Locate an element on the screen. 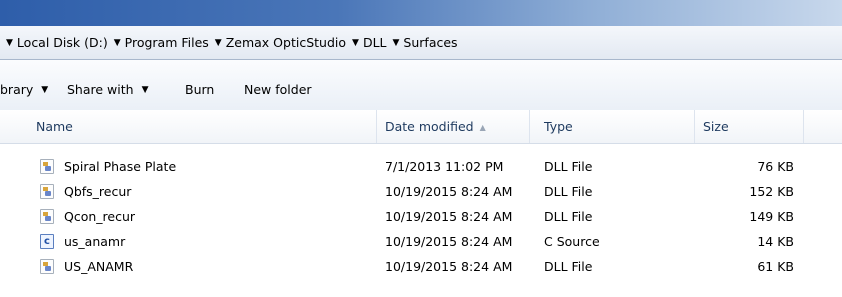 Image resolution: width=842 pixels, height=297 pixels. column-header-label: Type is located at coordinates (558, 126).